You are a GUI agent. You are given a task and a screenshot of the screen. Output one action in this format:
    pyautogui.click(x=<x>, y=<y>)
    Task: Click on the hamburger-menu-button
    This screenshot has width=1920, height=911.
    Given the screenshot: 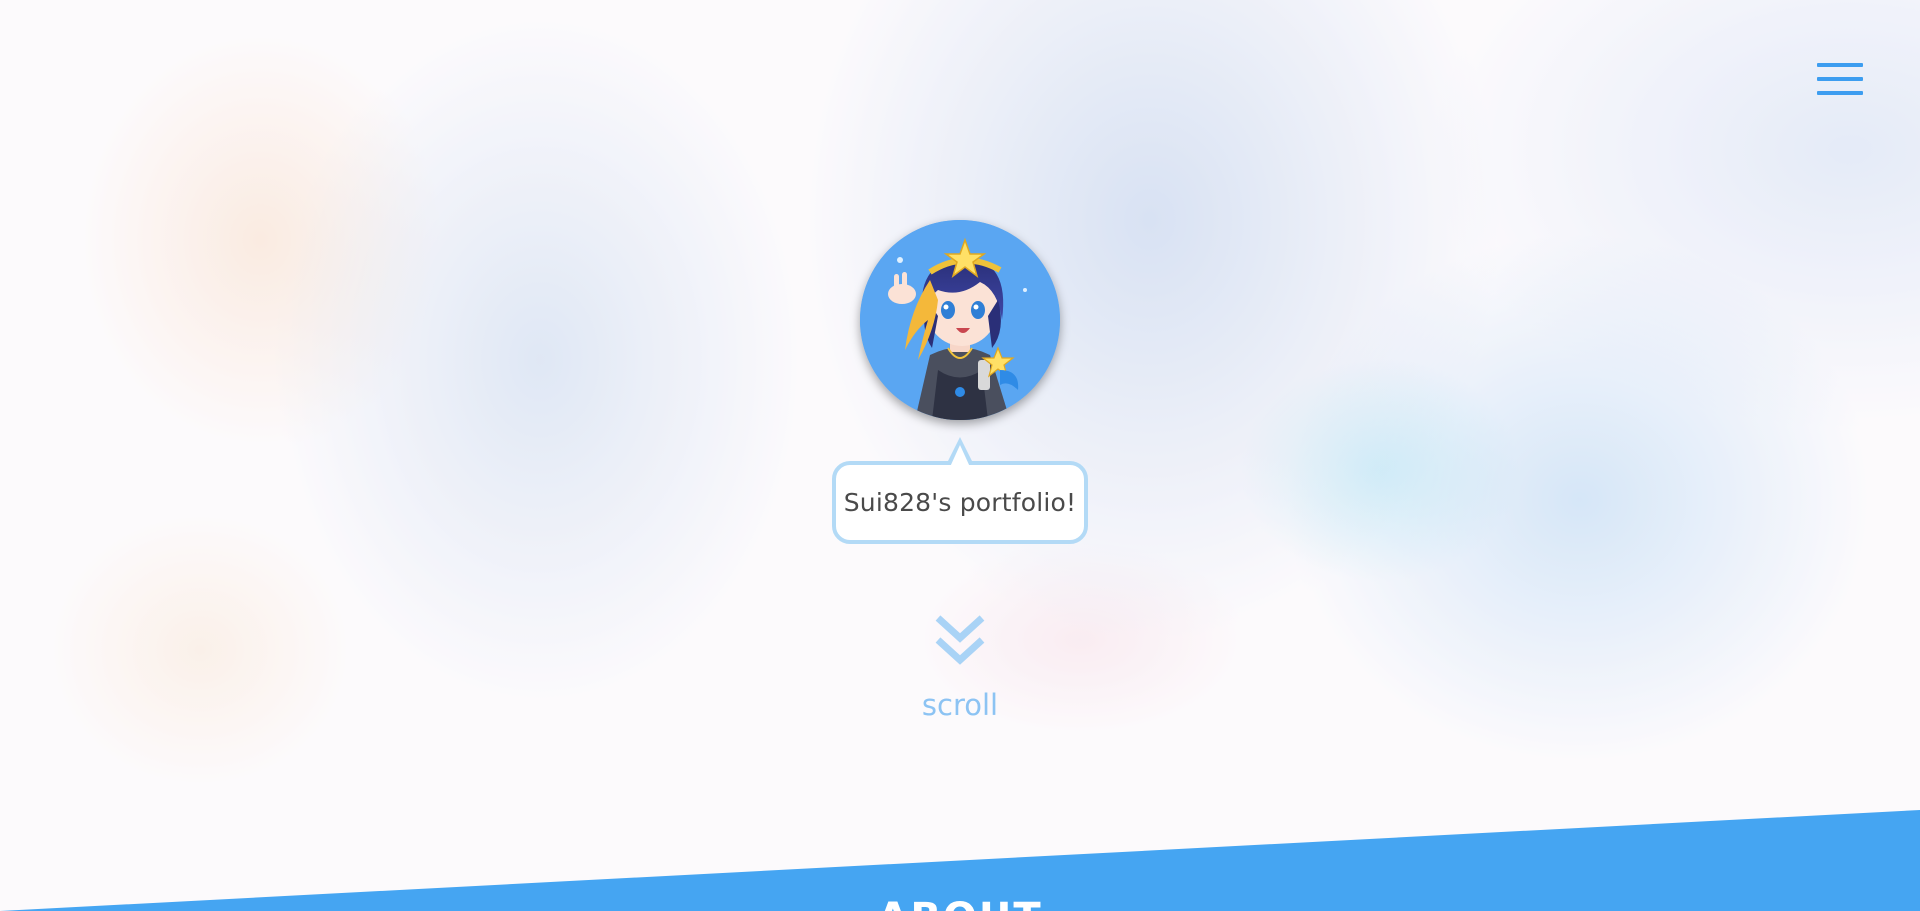 What is the action you would take?
    pyautogui.click(x=1840, y=79)
    